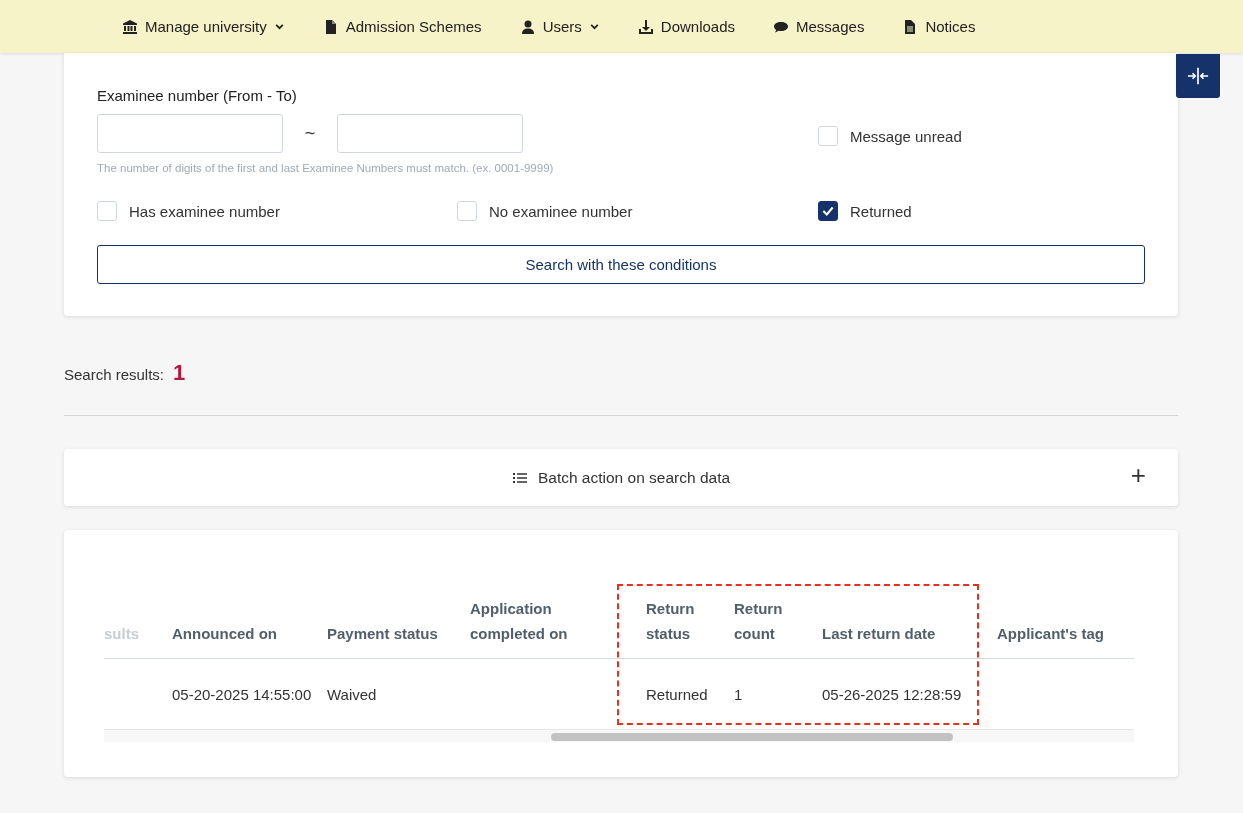 This screenshot has width=1243, height=813. Describe the element at coordinates (645, 26) in the screenshot. I see `download-icon` at that location.